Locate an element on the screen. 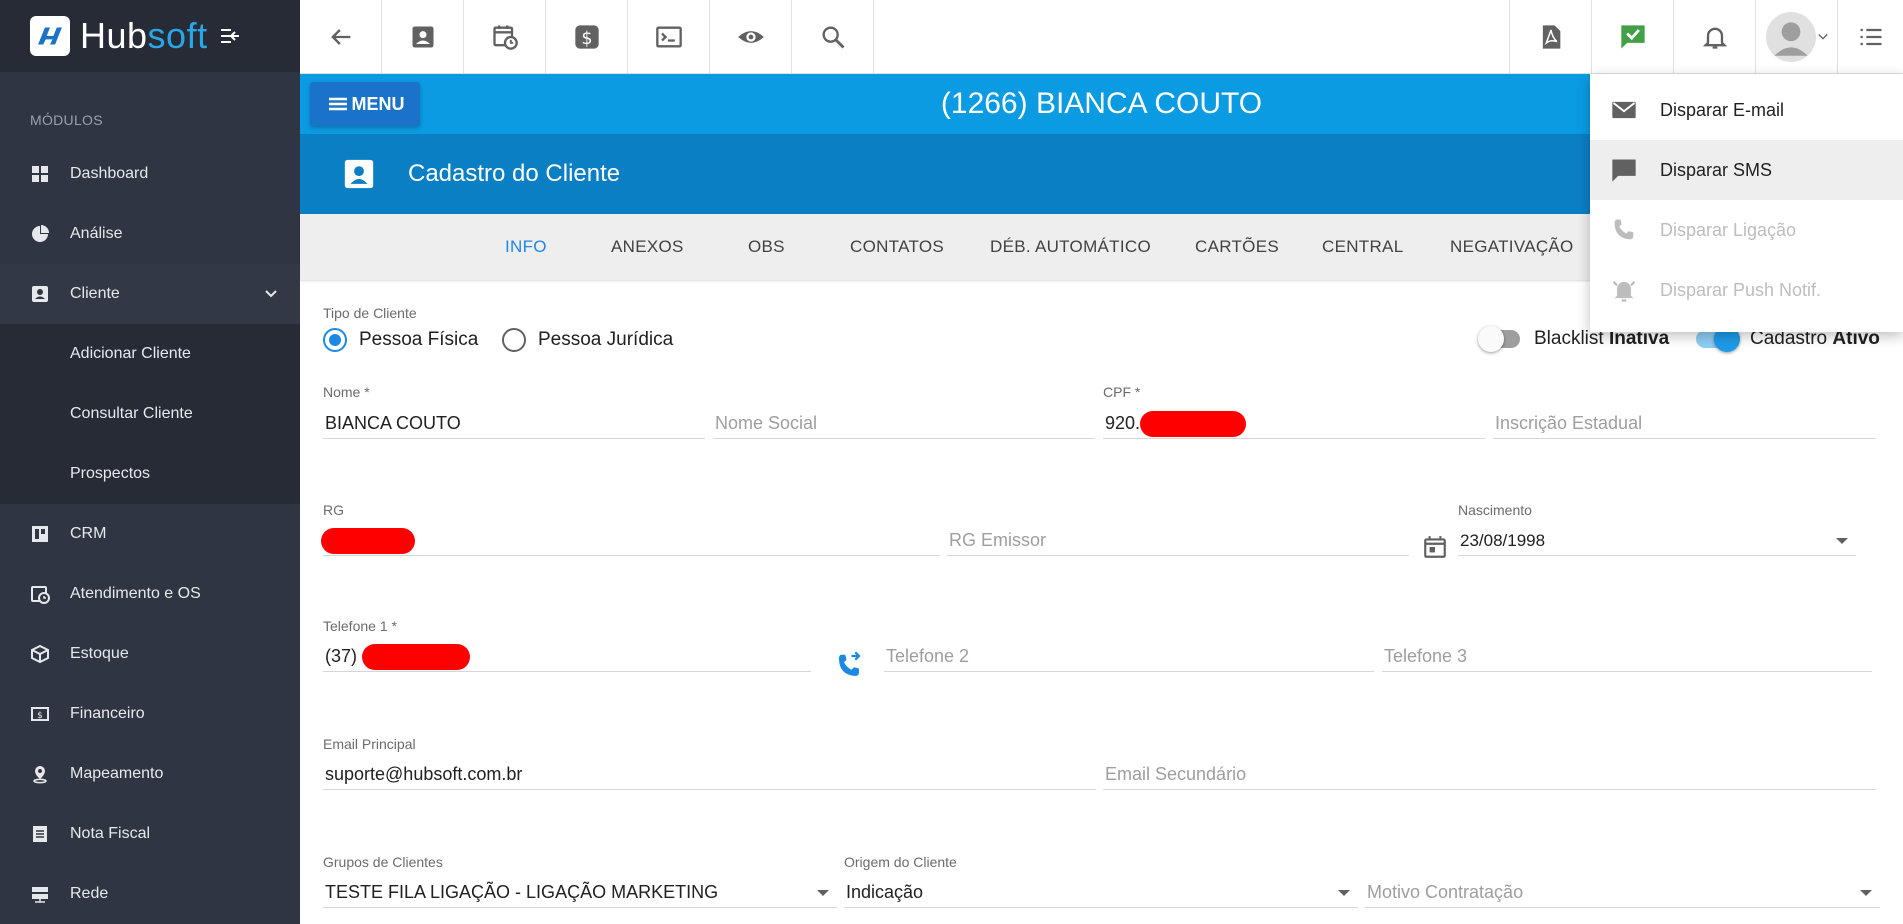 The image size is (1903, 924). search-icon is located at coordinates (833, 37).